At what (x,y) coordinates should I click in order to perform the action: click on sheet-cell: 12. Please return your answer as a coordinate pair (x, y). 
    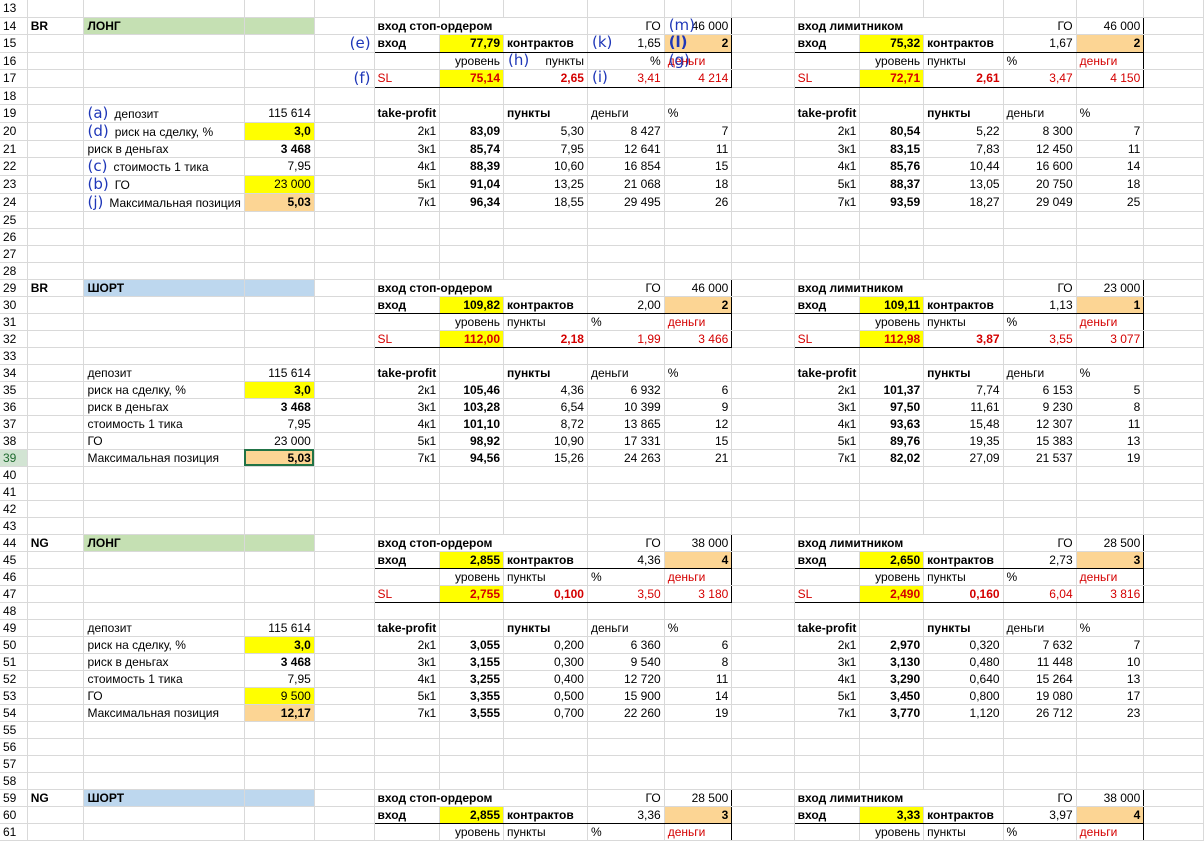
    Looking at the image, I should click on (698, 424).